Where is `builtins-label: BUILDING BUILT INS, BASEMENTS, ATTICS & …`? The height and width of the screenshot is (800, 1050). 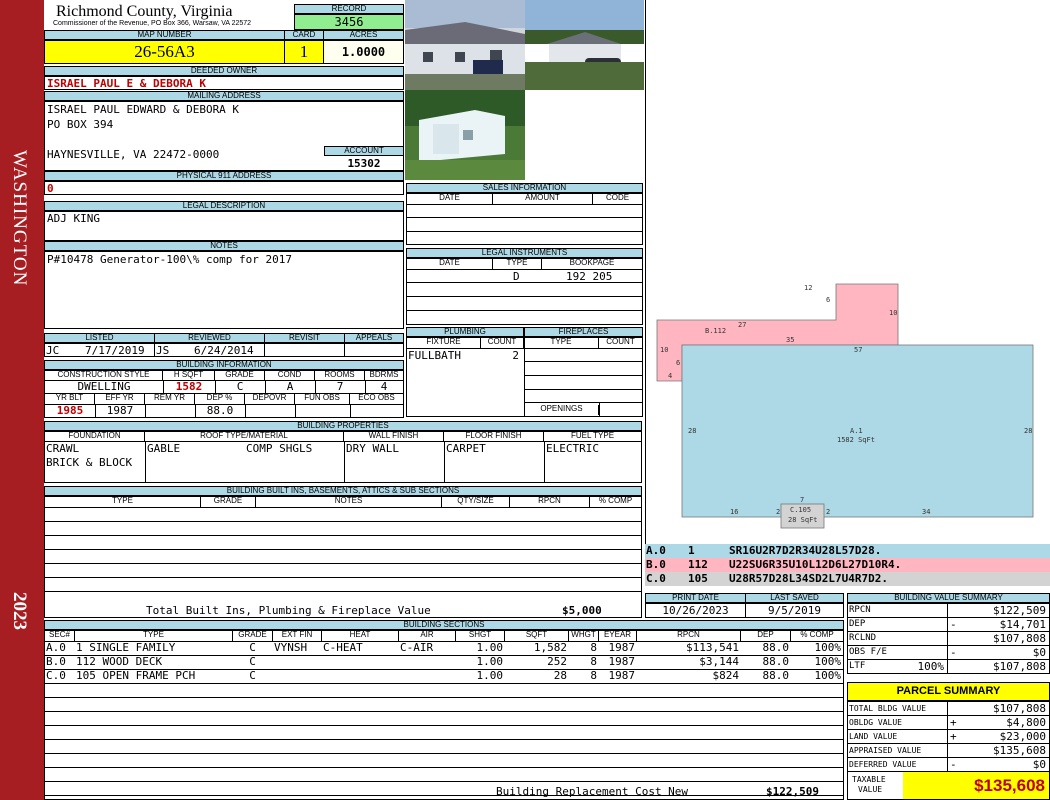 builtins-label: BUILDING BUILT INS, BASEMENTS, ATTICS & … is located at coordinates (343, 491).